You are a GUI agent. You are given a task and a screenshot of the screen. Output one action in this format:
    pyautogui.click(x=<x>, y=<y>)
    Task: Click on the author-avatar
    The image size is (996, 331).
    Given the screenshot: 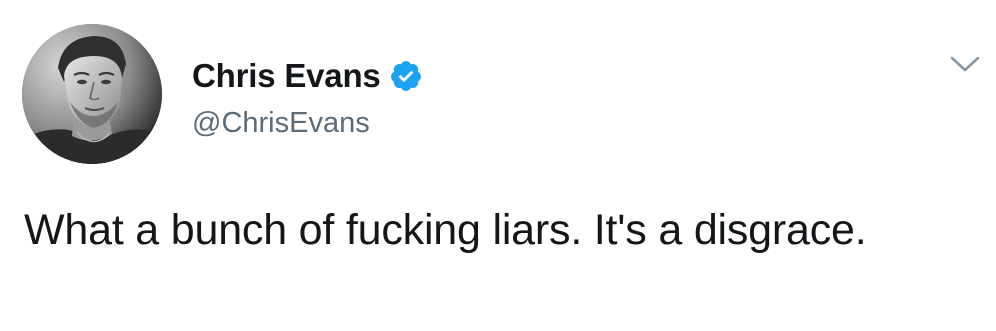 What is the action you would take?
    pyautogui.click(x=92, y=94)
    